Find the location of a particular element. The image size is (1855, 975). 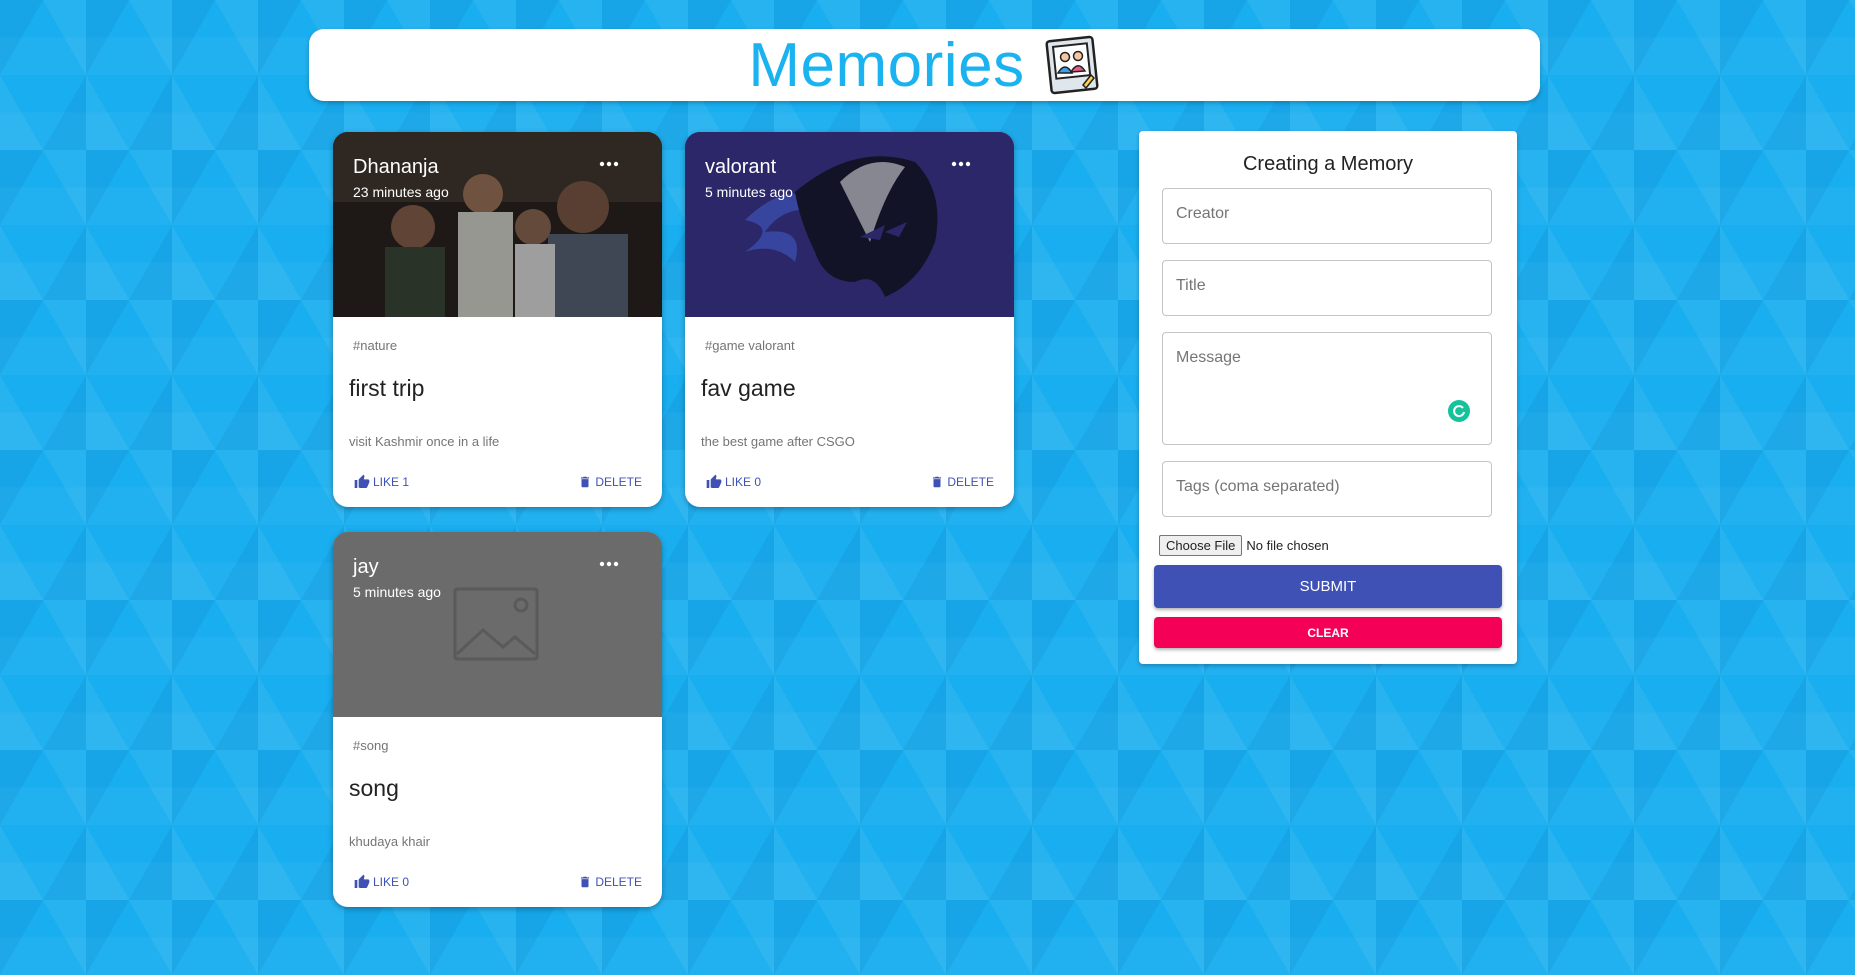

form-heading: Creating a Memory is located at coordinates (1328, 164).